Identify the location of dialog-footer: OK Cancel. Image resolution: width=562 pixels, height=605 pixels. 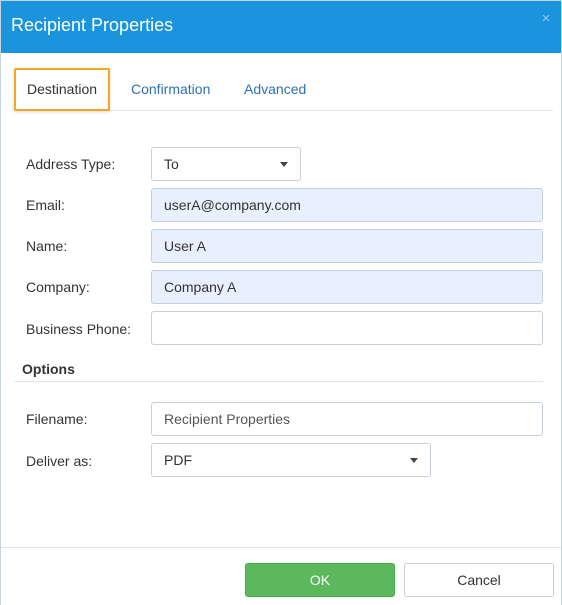
(281, 576).